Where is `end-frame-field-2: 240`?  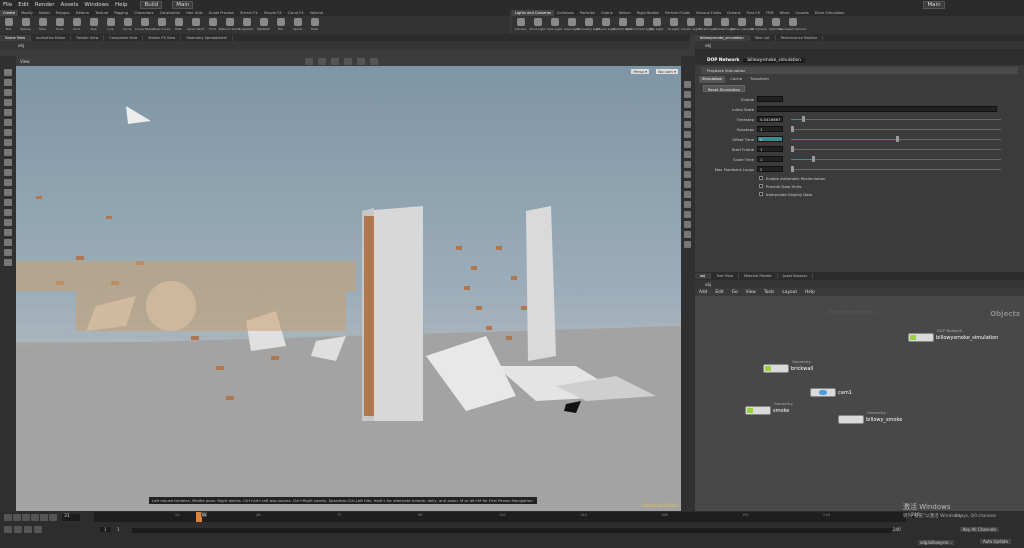 end-frame-field-2: 240 is located at coordinates (897, 529).